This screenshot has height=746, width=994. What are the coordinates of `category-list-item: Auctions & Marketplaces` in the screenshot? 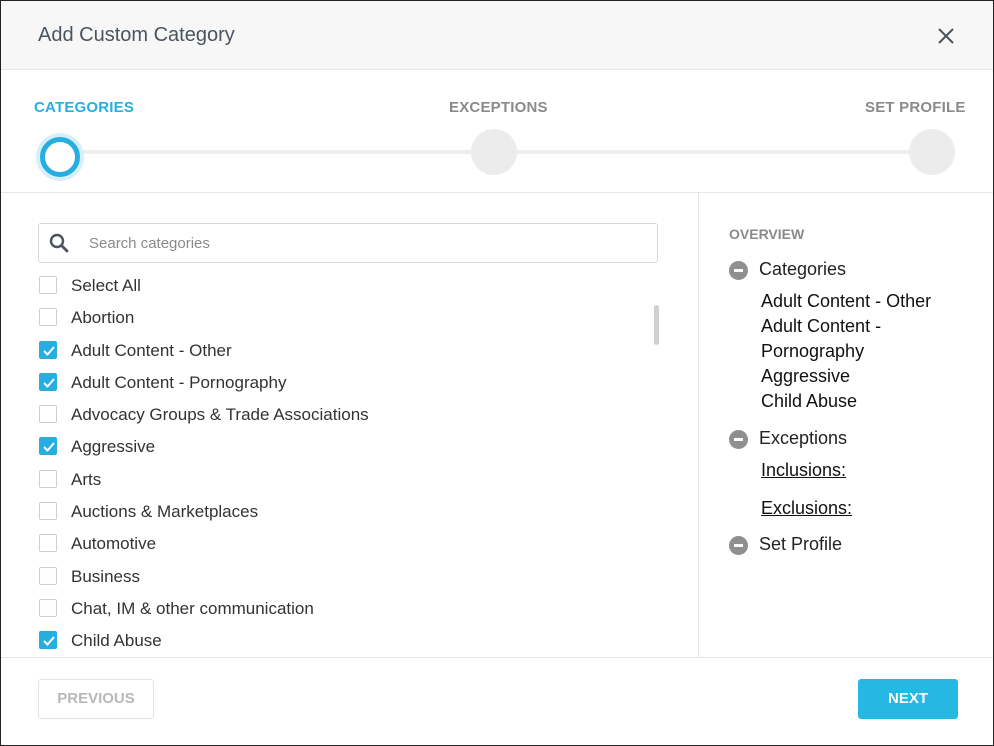 It's located at (343, 513).